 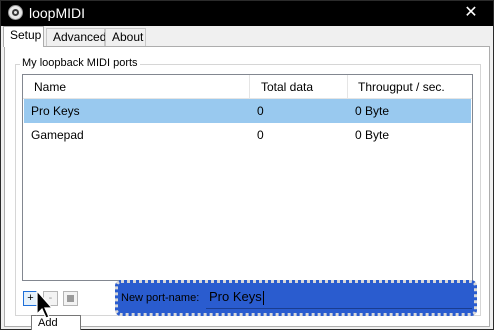 I want to click on ports-group-label: My loopback MIDI ports, so click(x=80, y=63).